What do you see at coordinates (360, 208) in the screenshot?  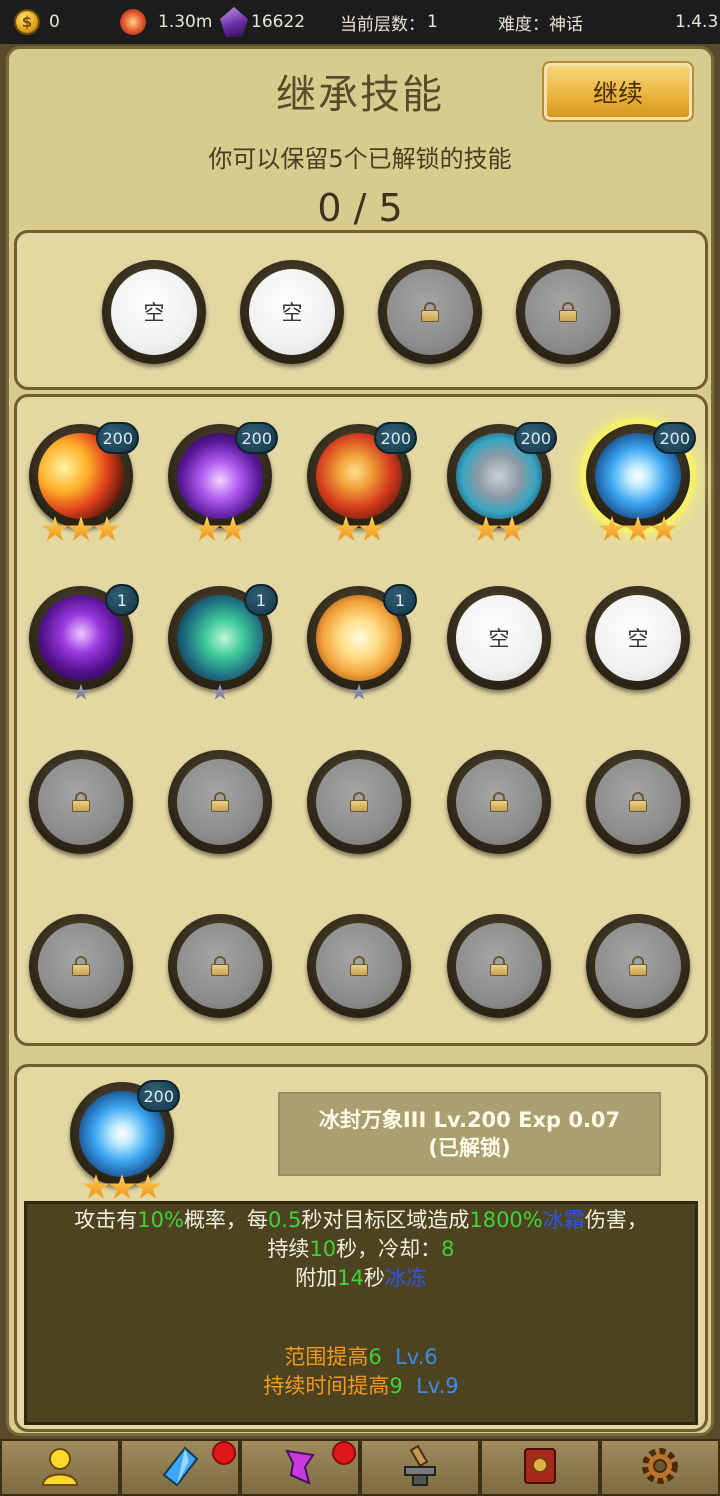 I see `selection-counter: 0 / 5` at bounding box center [360, 208].